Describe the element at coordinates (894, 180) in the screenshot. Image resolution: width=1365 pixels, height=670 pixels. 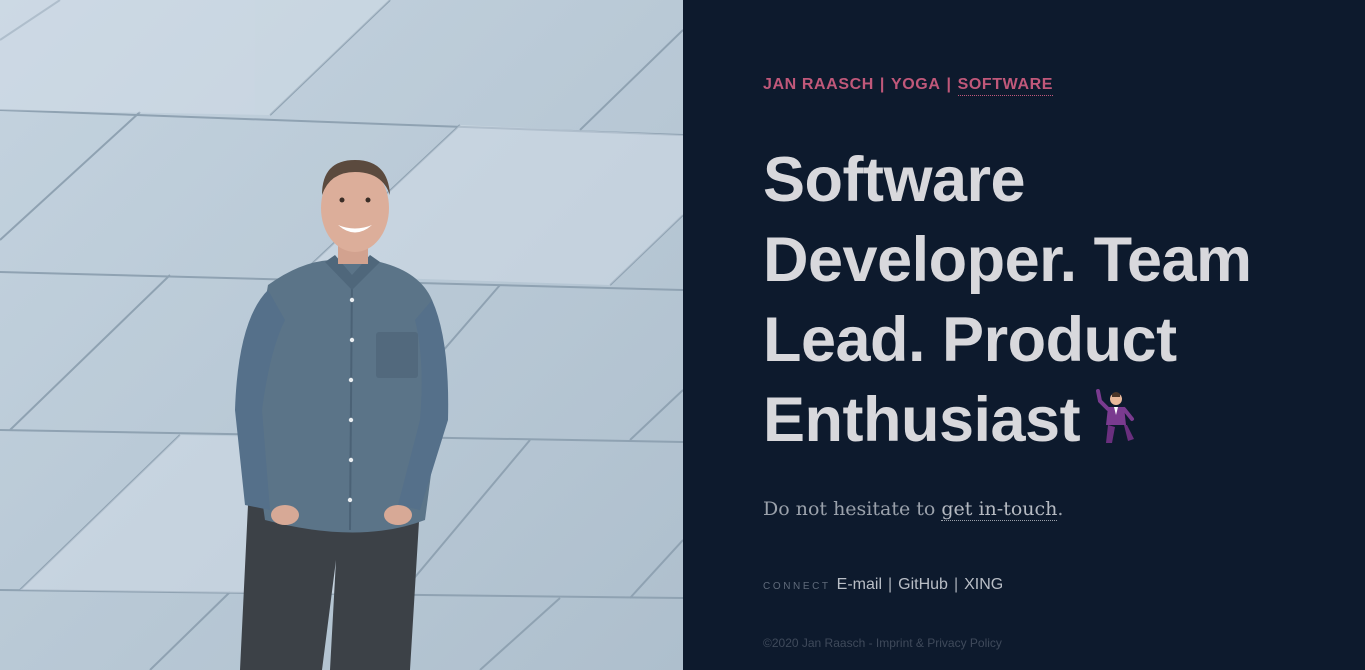
I see `headline-line-1: Software` at that location.